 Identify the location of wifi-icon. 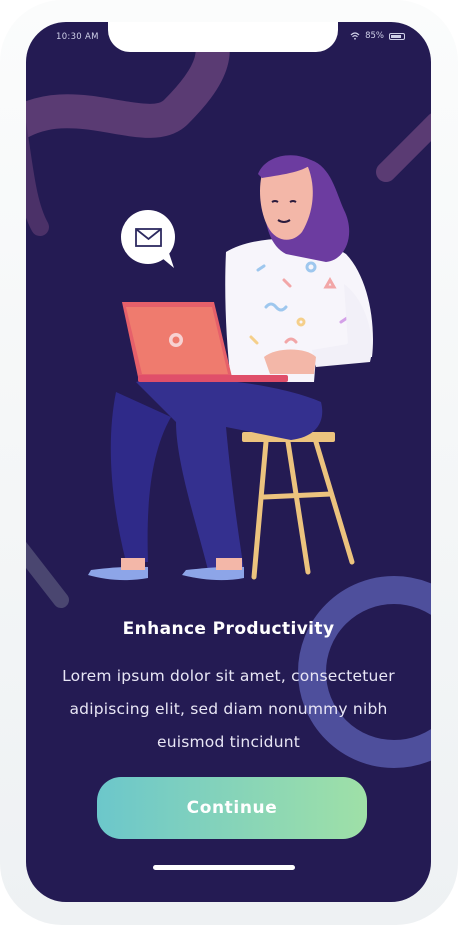
(355, 36).